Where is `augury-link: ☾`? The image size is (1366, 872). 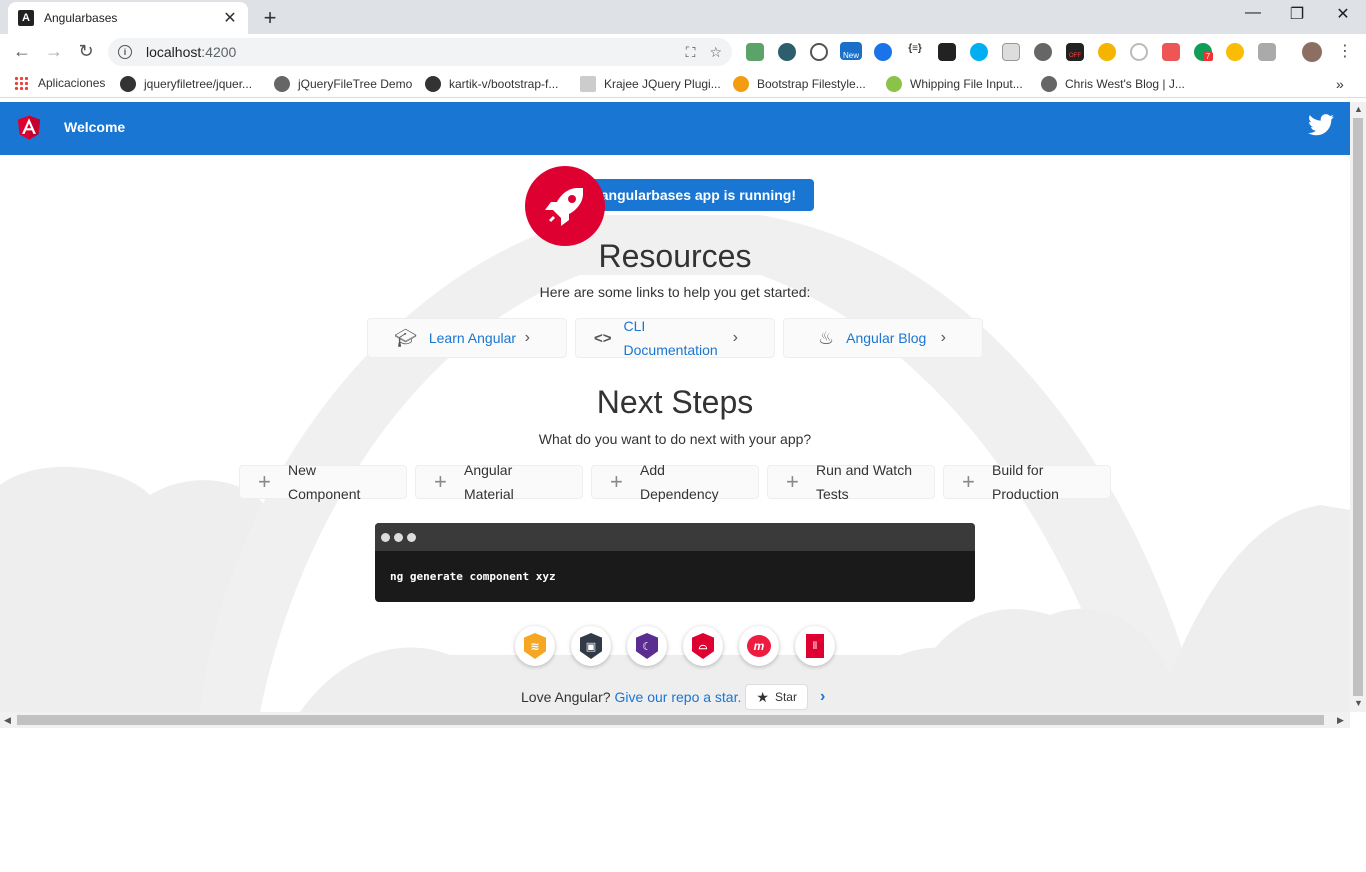
augury-link: ☾ is located at coordinates (647, 646).